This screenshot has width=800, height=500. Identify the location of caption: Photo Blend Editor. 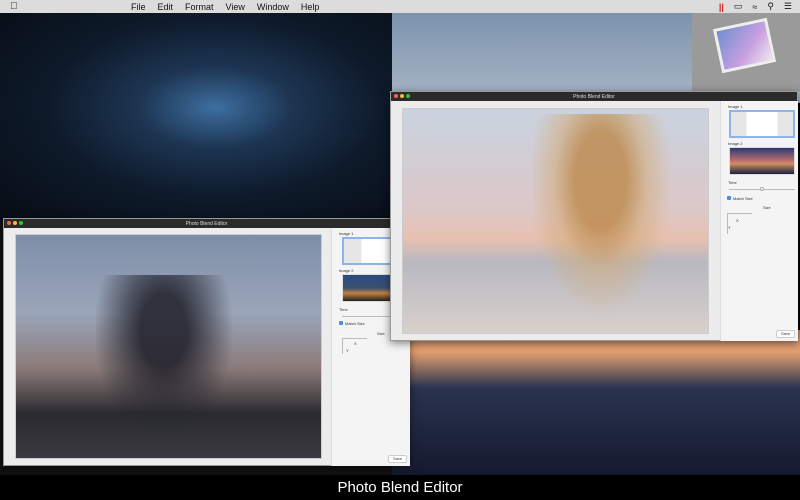
(400, 487).